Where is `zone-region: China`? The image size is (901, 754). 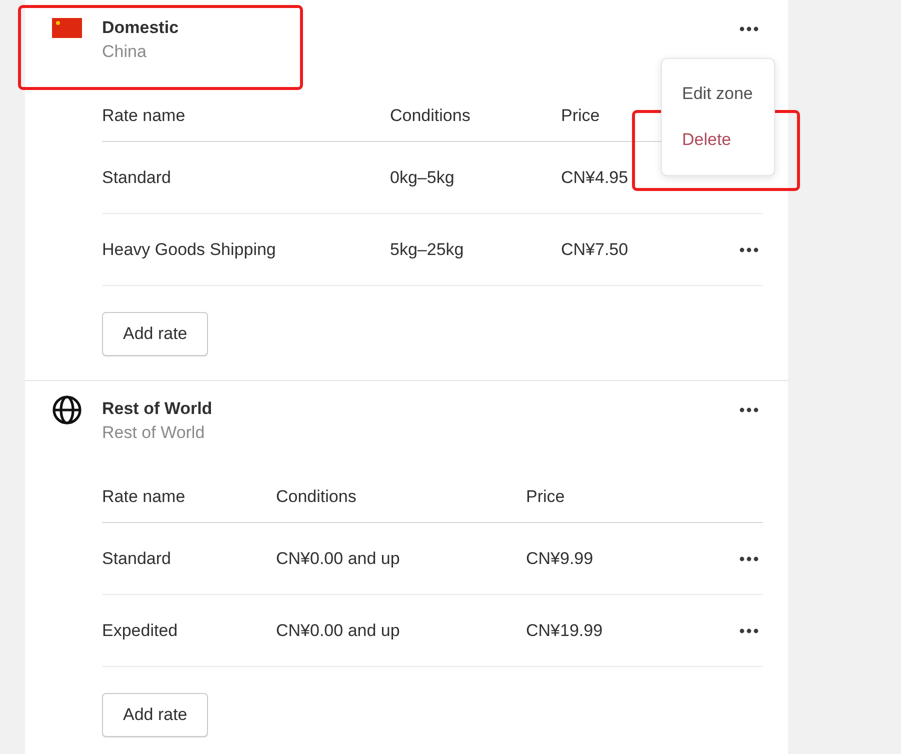 zone-region: China is located at coordinates (124, 52).